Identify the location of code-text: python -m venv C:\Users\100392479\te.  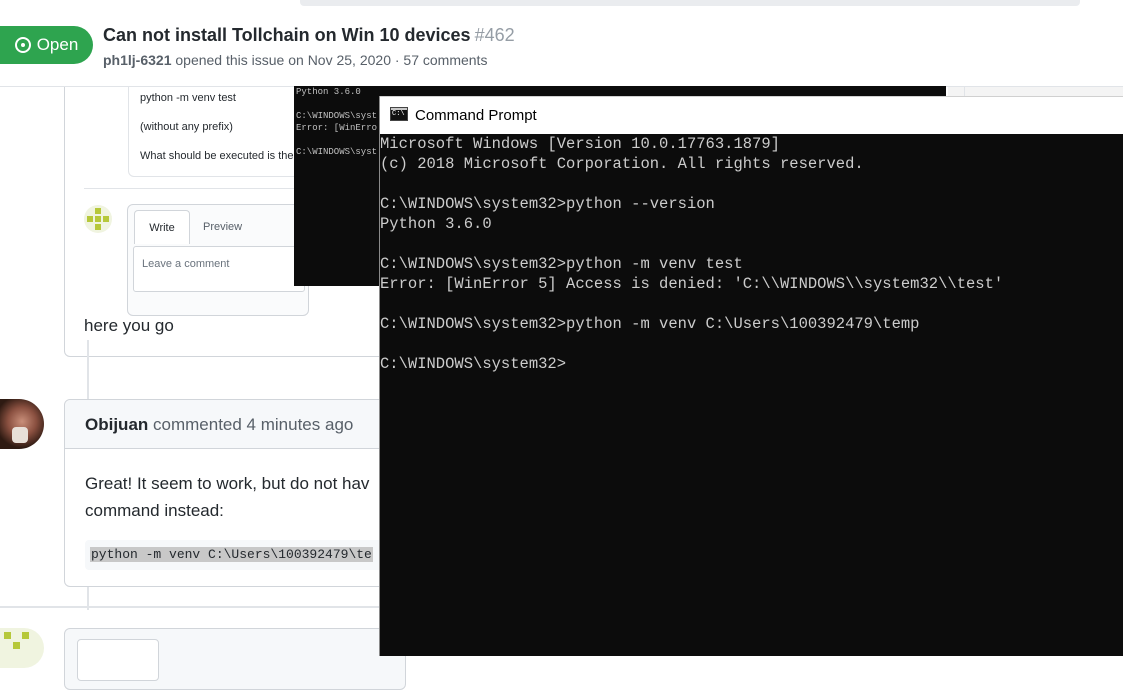
(231, 554).